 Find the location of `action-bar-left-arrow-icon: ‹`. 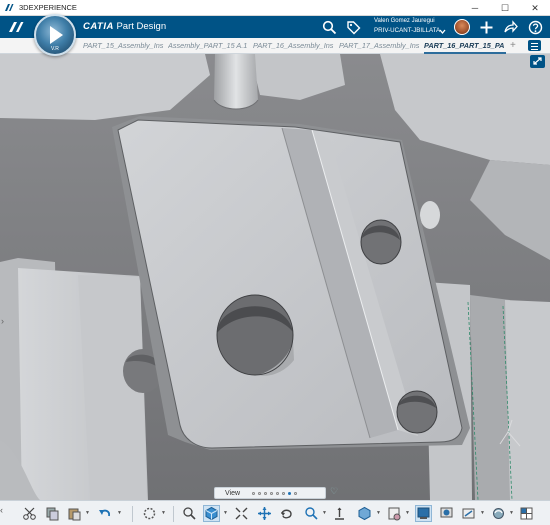

action-bar-left-arrow-icon: ‹ is located at coordinates (5, 513).